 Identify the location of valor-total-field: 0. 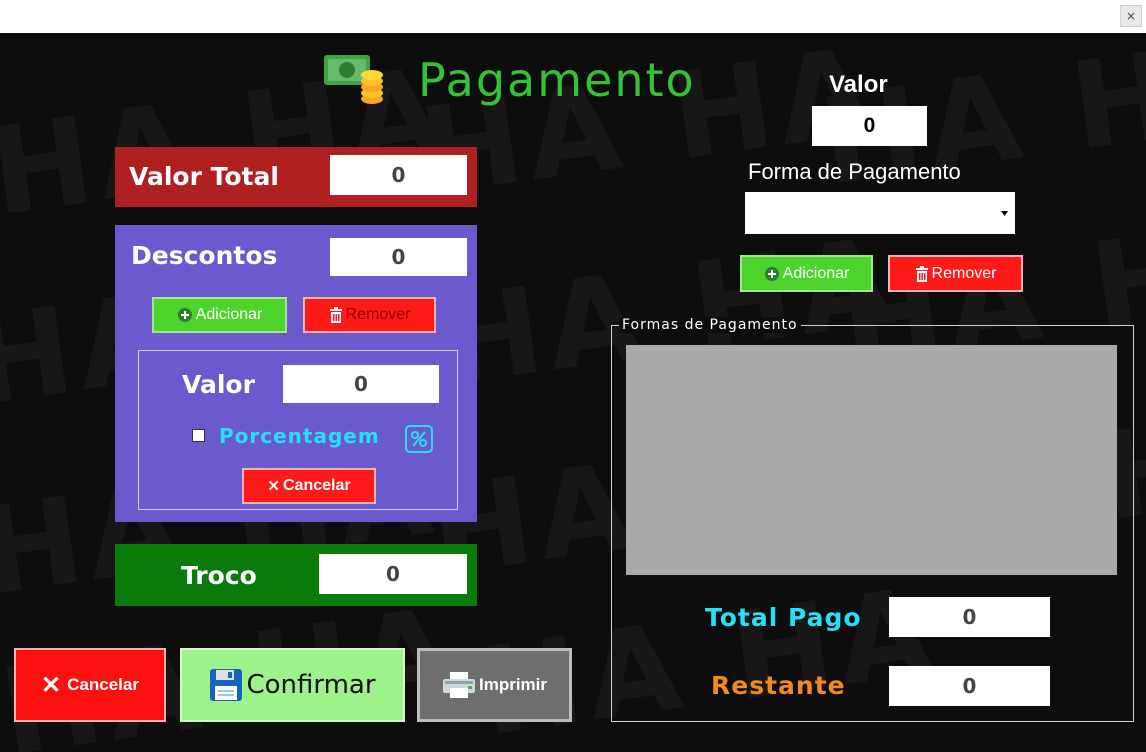
(398, 175).